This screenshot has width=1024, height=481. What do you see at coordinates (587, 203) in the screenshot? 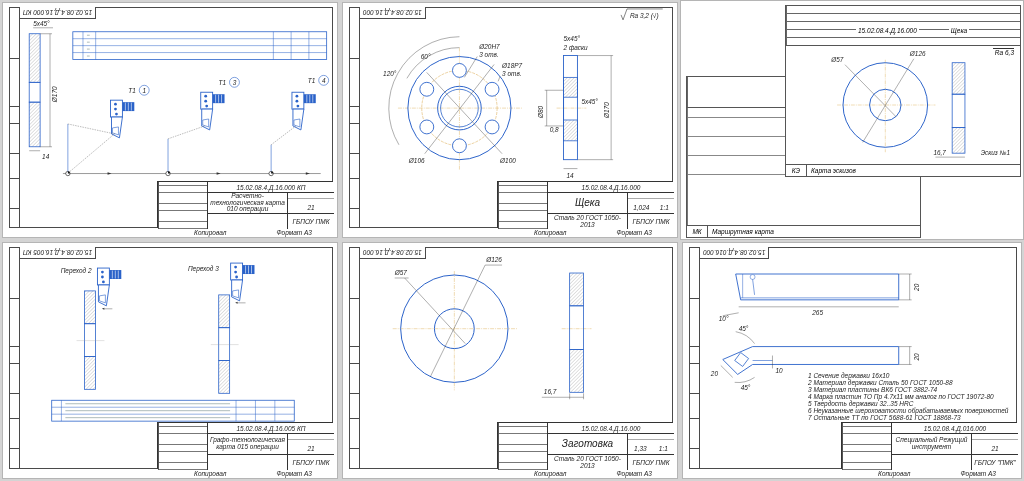
I see `part-name: Щека` at bounding box center [587, 203].